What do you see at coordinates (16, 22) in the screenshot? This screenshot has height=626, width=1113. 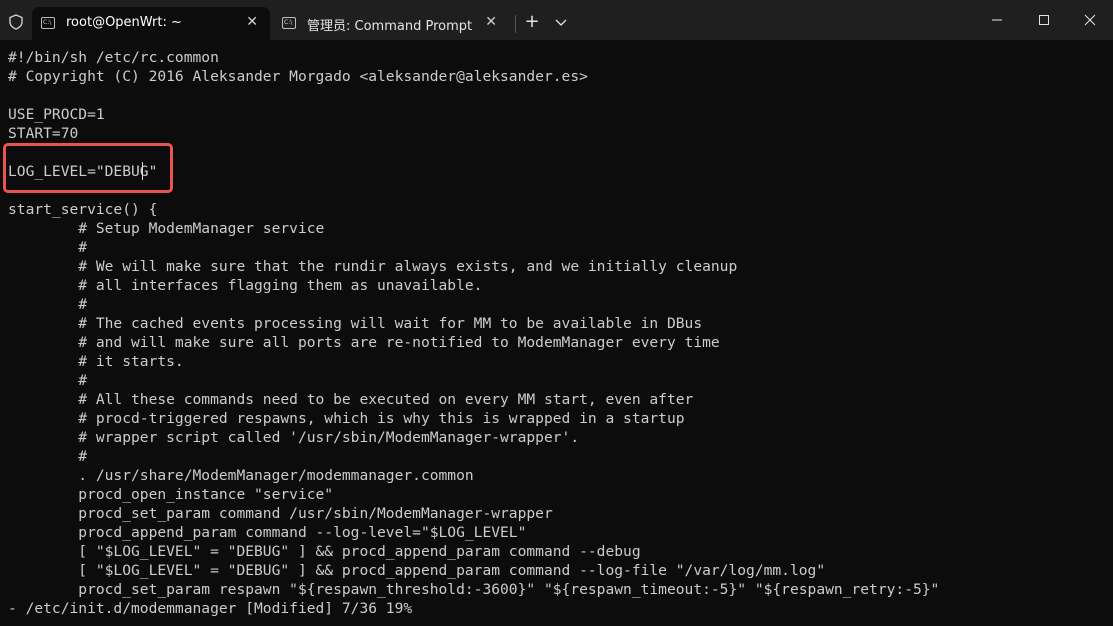 I see `shield-icon` at bounding box center [16, 22].